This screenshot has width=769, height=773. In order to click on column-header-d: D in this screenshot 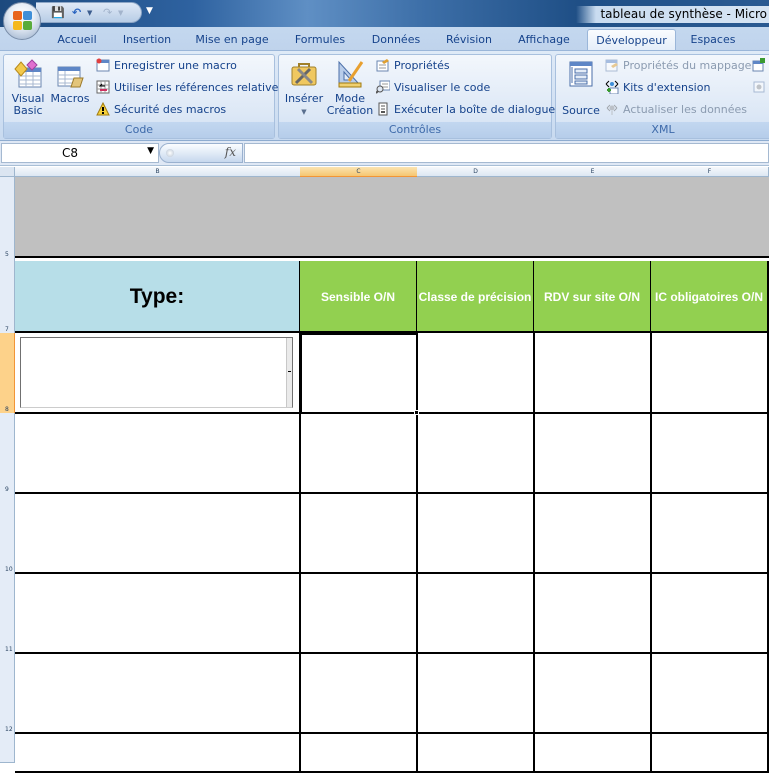, I will do `click(476, 172)`.